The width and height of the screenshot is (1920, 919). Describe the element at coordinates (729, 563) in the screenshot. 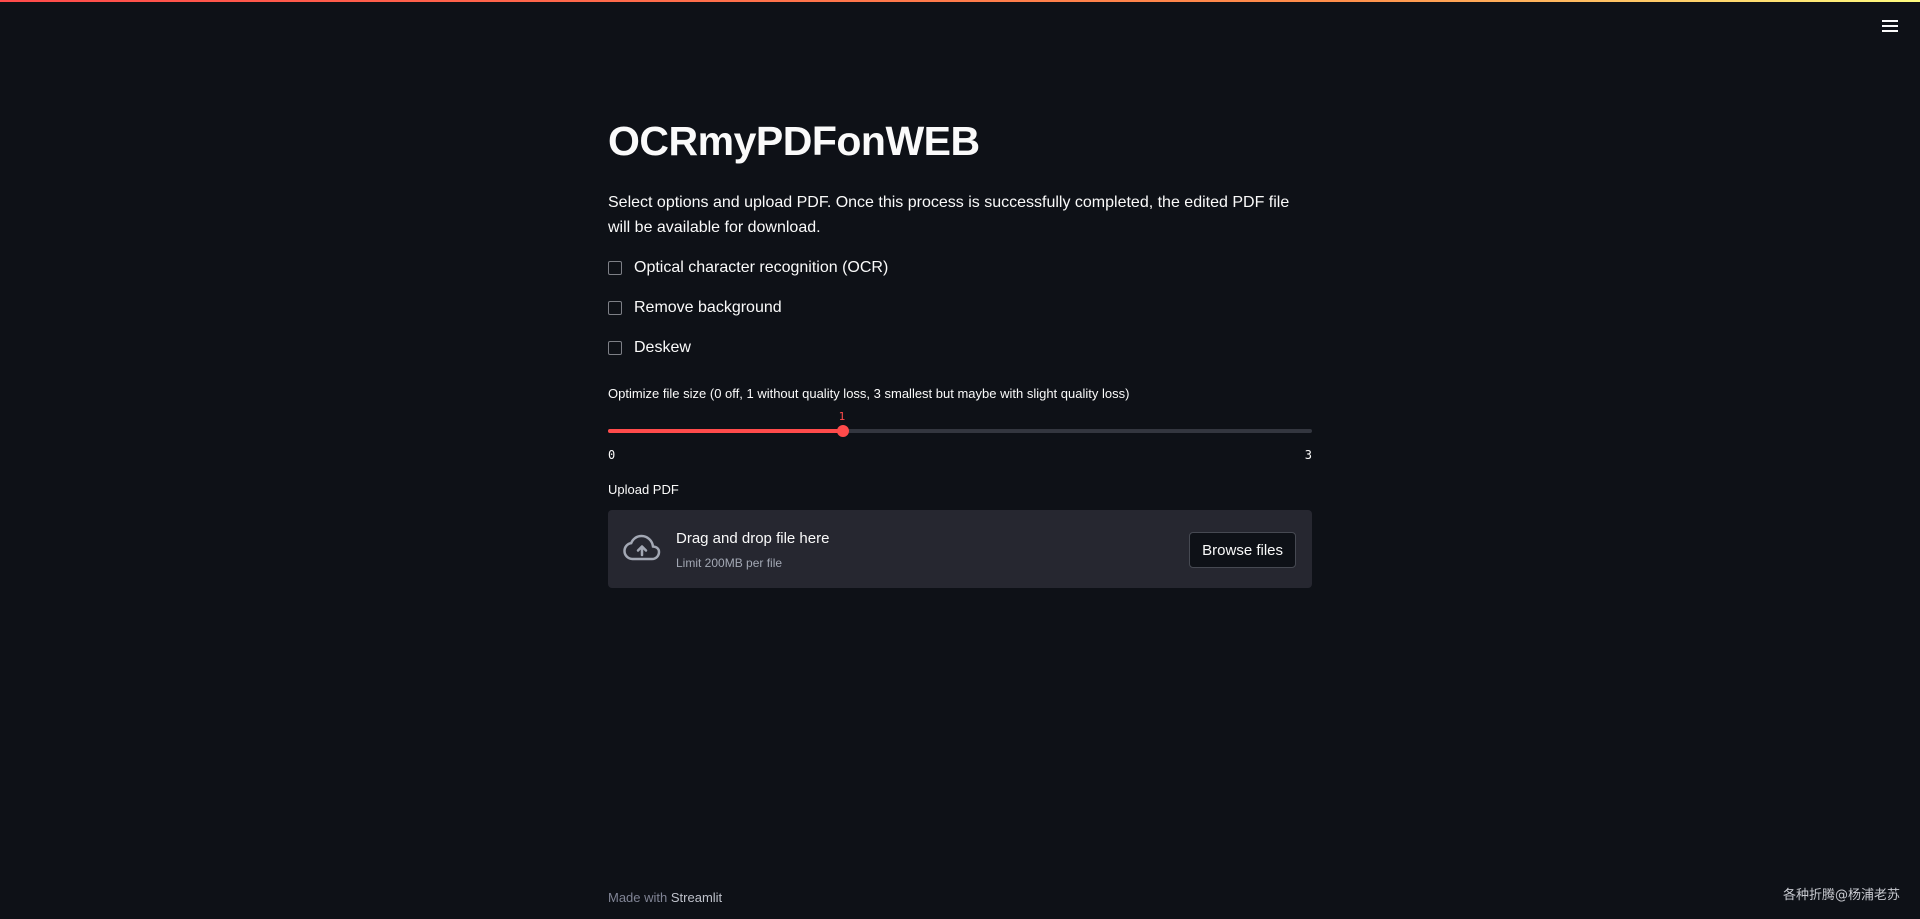

I see `drop-limit: Limit 200MB per file` at that location.